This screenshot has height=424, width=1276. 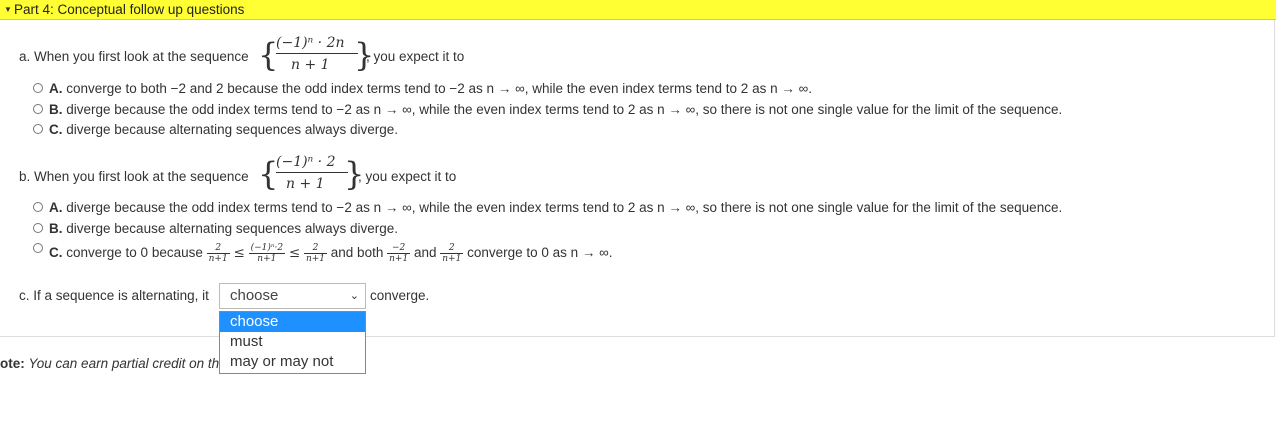 What do you see at coordinates (114, 295) in the screenshot?
I see `part-c-prompt: c. If a sequence is alternating, it` at bounding box center [114, 295].